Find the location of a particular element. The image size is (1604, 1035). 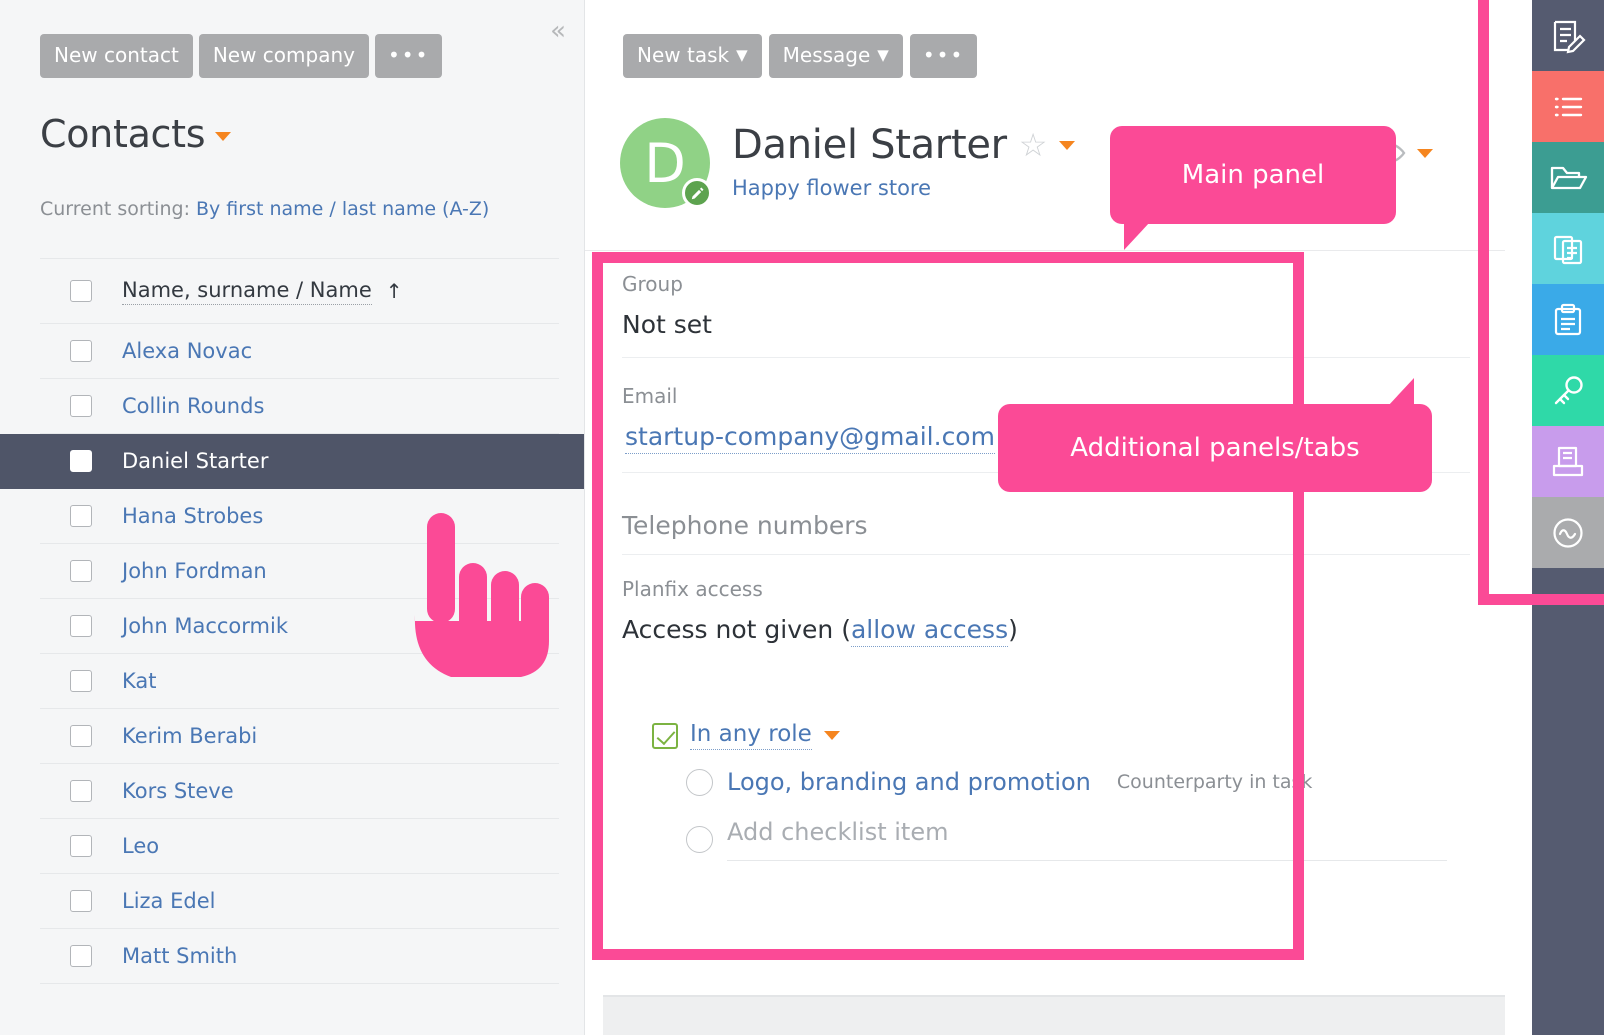

sorting-value-link: By first name / last name (A-Z) is located at coordinates (342, 209).